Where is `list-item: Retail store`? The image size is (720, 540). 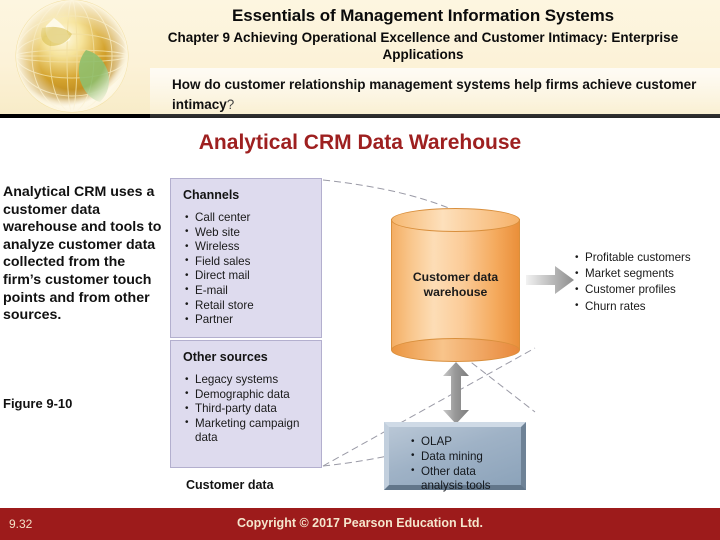
list-item: Retail store is located at coordinates (219, 306).